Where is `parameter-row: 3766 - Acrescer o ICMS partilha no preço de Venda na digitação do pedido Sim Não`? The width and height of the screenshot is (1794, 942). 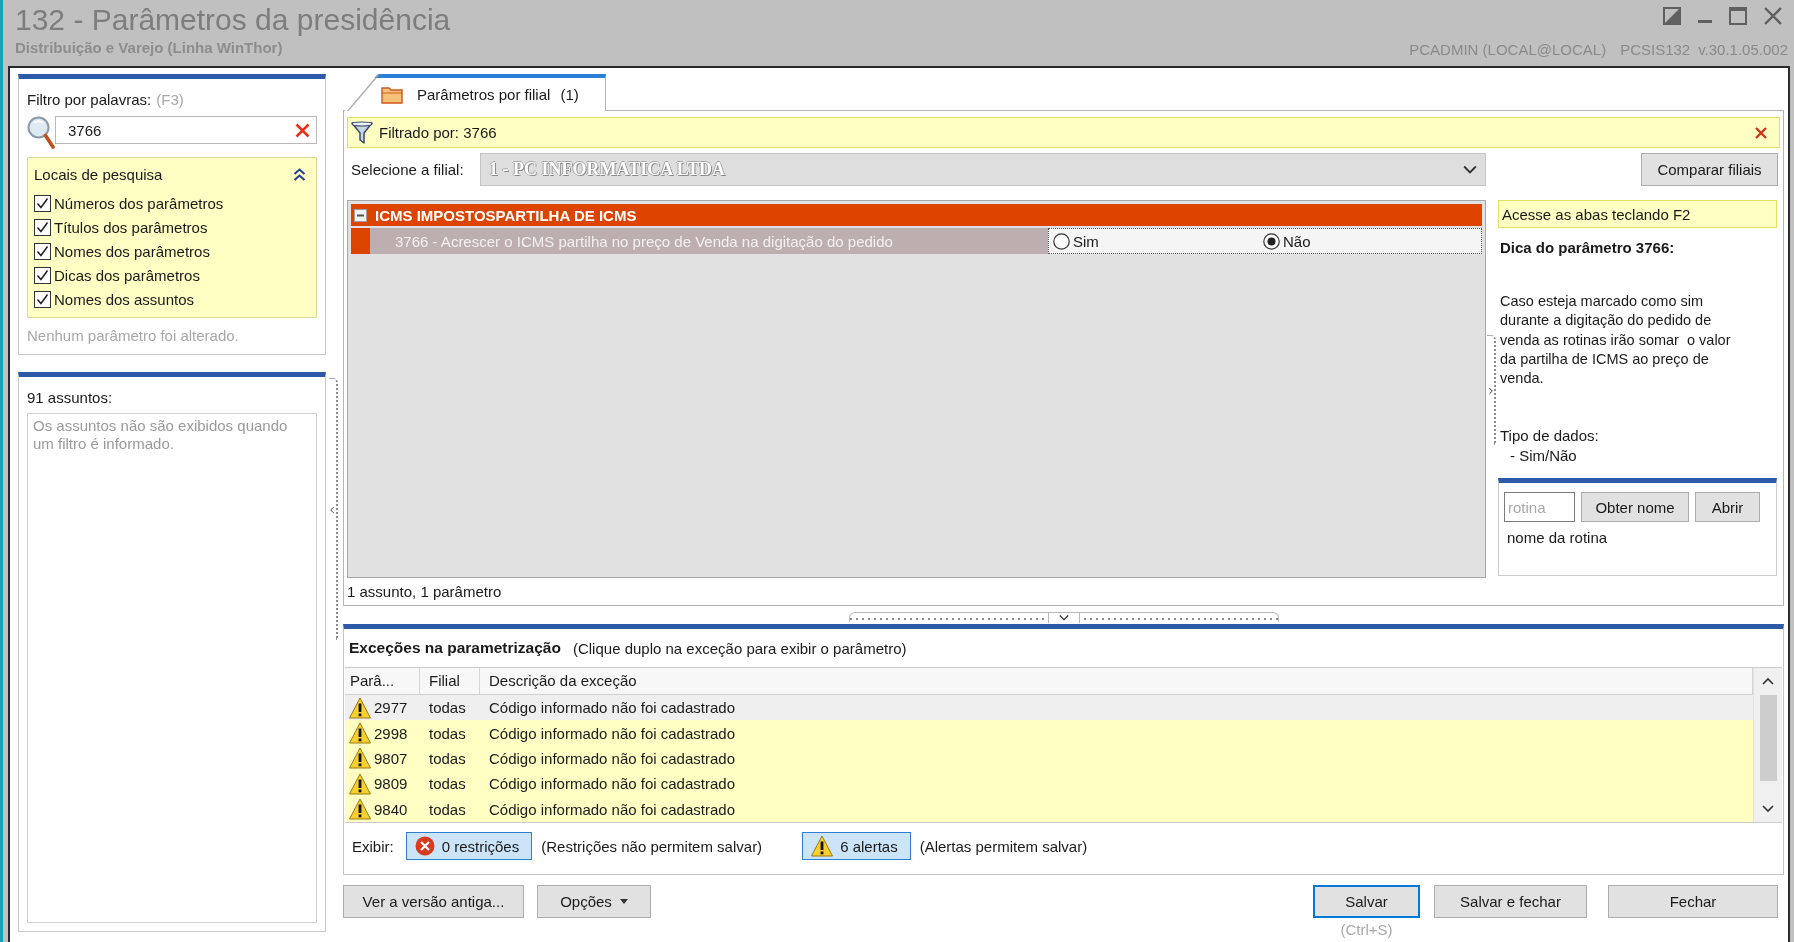
parameter-row: 3766 - Acrescer o ICMS partilha no preço de Venda na digitação do pedido Sim Não is located at coordinates (916, 241).